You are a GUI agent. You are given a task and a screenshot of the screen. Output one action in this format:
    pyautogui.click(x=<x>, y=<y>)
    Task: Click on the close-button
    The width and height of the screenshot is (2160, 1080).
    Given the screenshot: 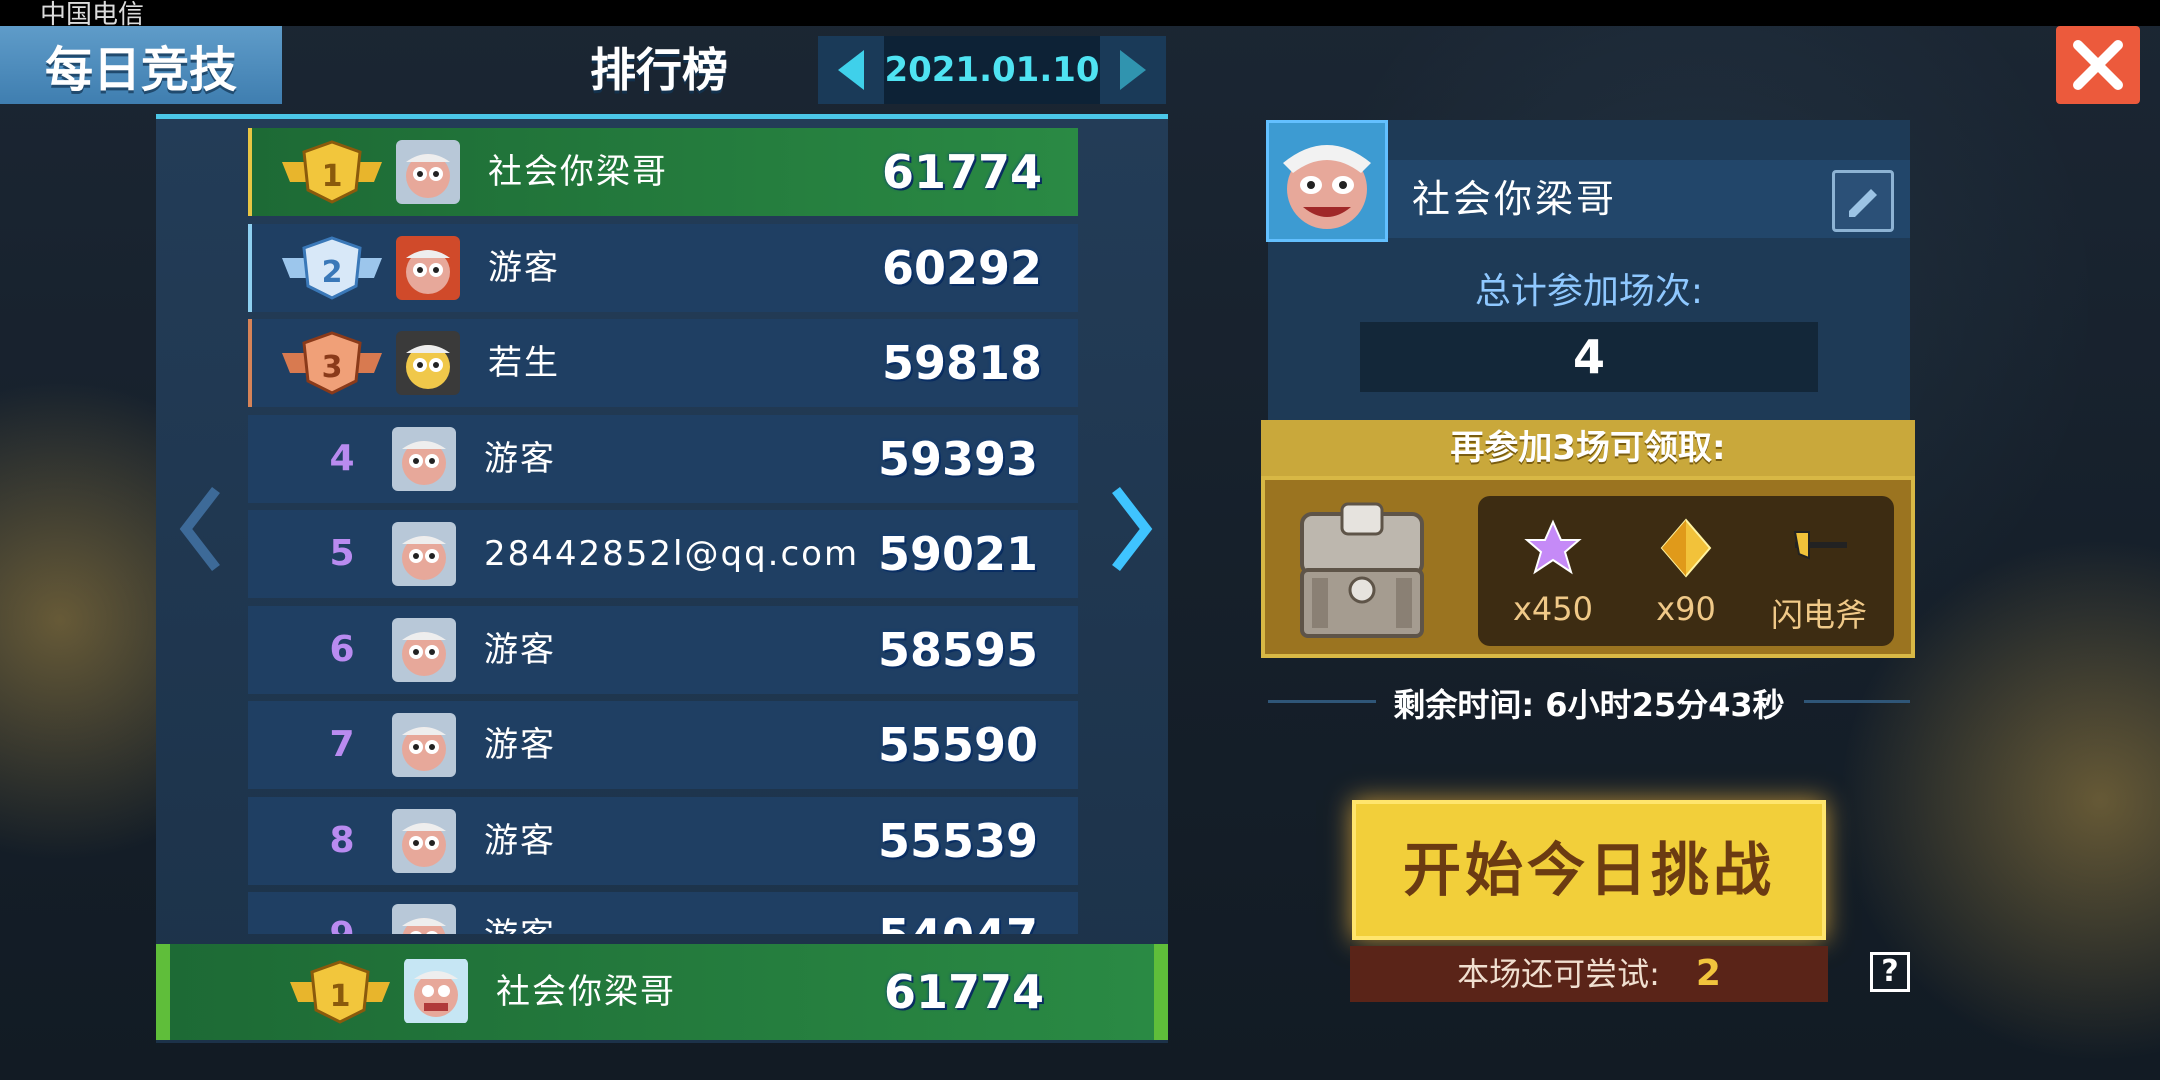 What is the action you would take?
    pyautogui.click(x=2098, y=65)
    